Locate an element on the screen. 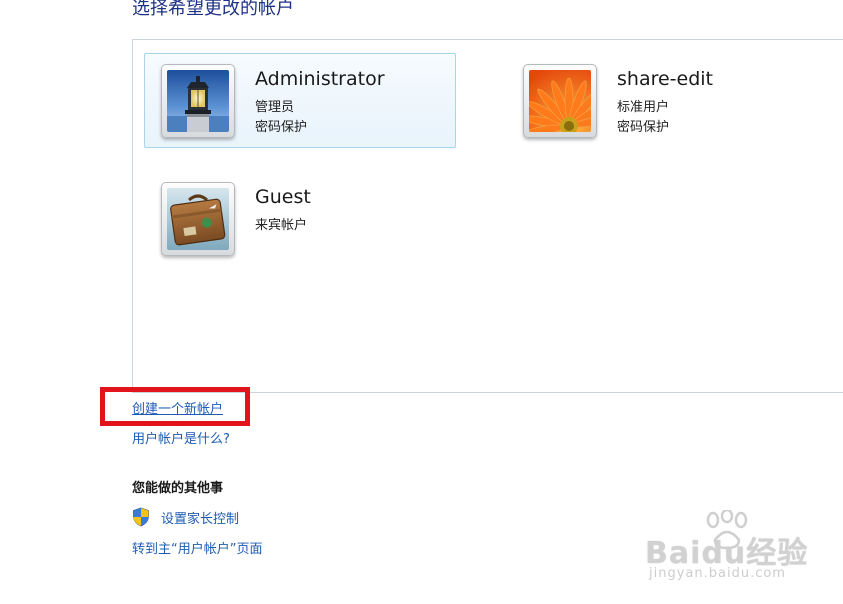 This screenshot has width=843, height=604. account-type: 标准用户 is located at coordinates (643, 107).